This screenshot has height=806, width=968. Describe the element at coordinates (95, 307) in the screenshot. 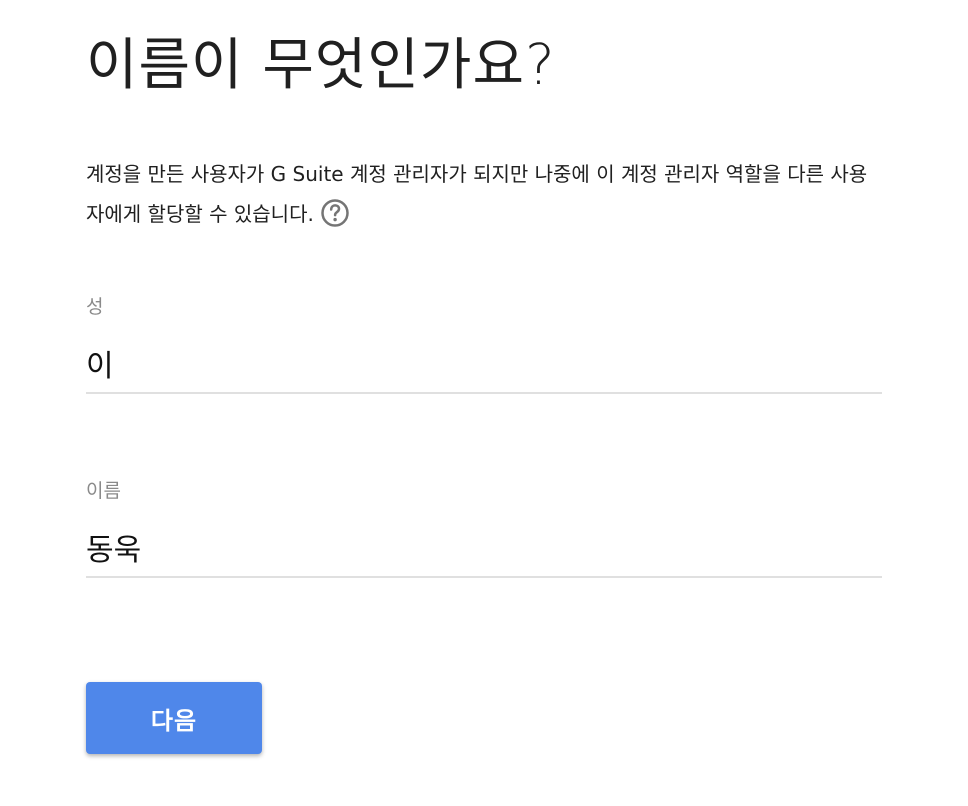

I see `last-name-label: 성` at that location.